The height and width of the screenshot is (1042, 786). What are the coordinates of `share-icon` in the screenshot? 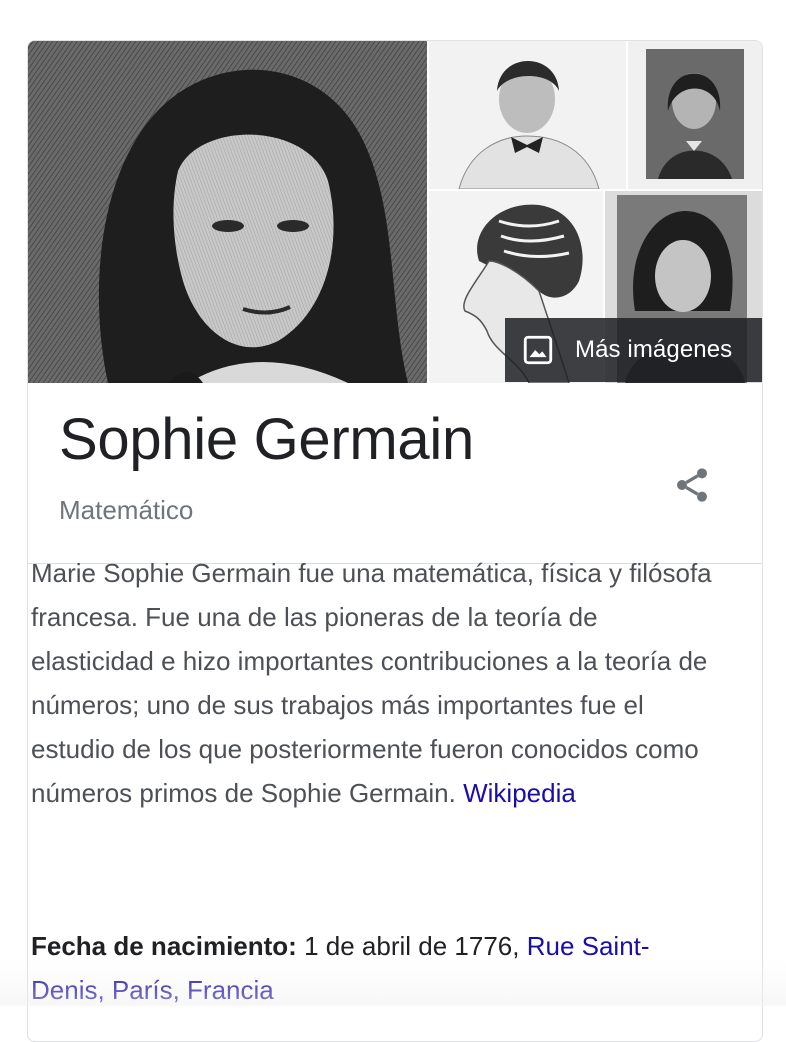 It's located at (692, 487).